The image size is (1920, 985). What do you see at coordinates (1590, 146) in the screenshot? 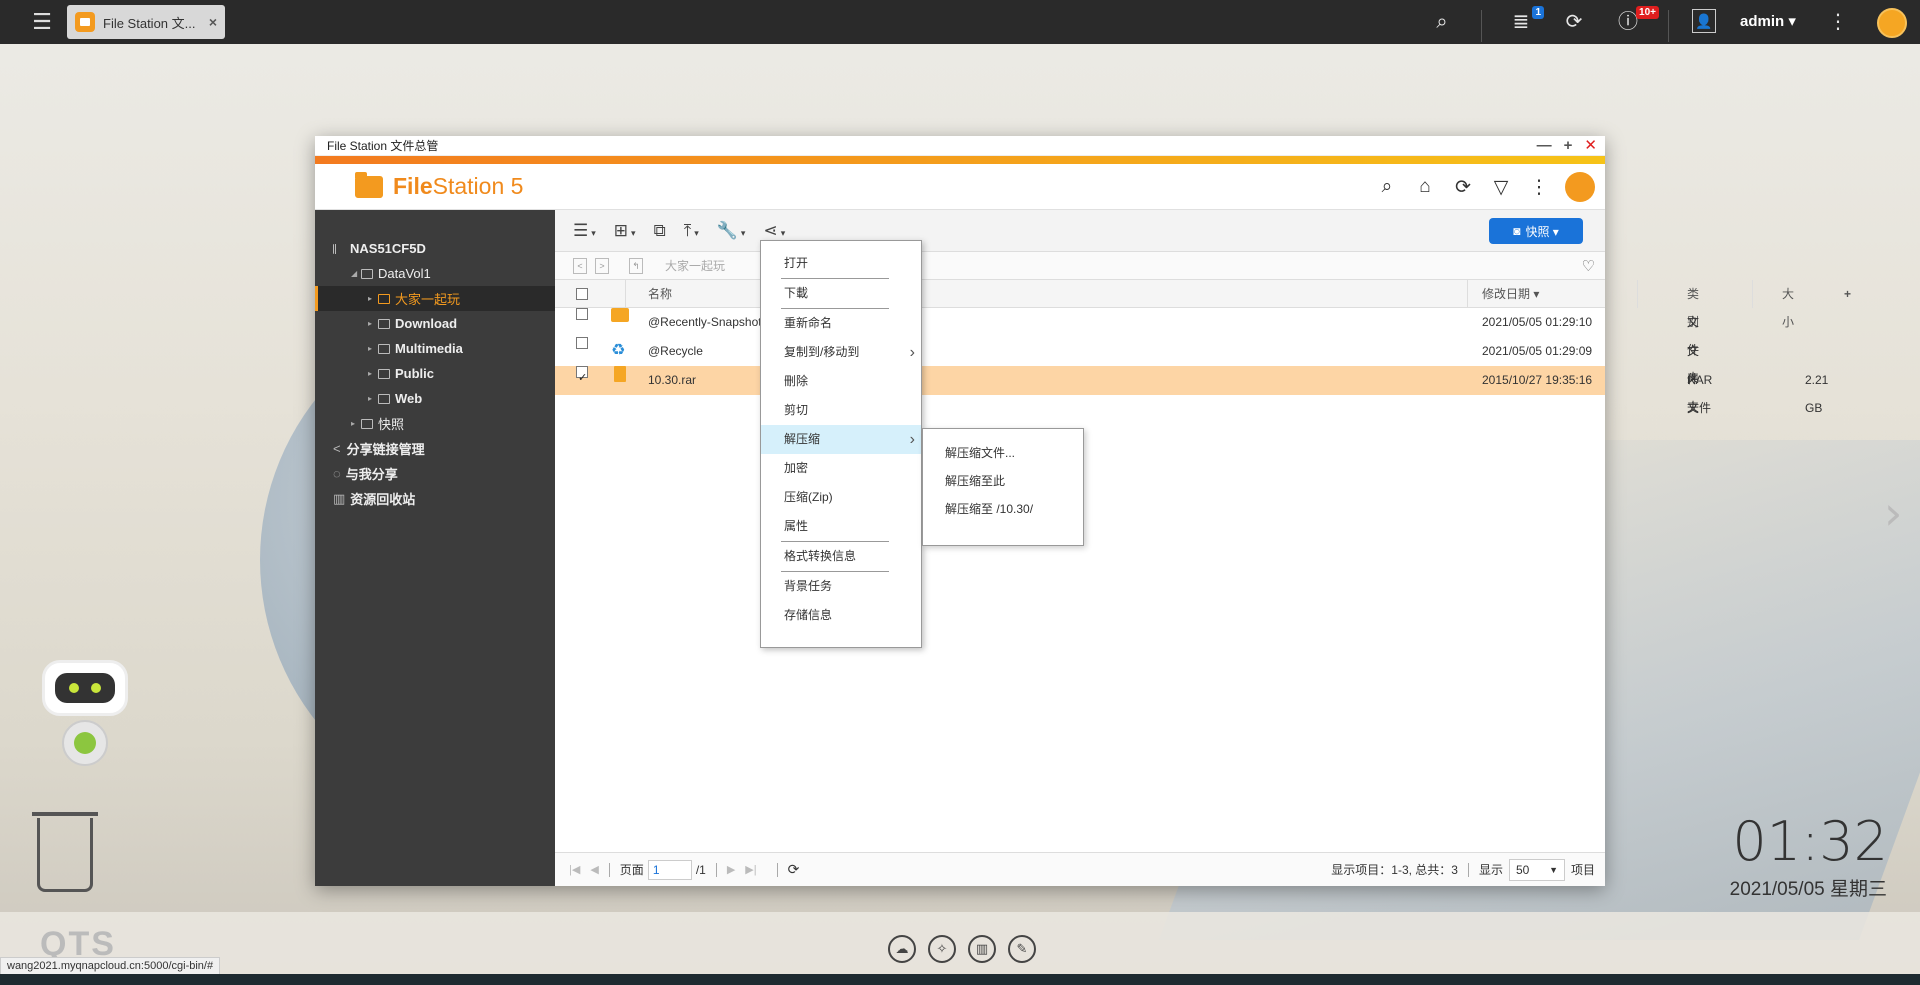
I see `close-window-icon: ✕` at bounding box center [1590, 146].